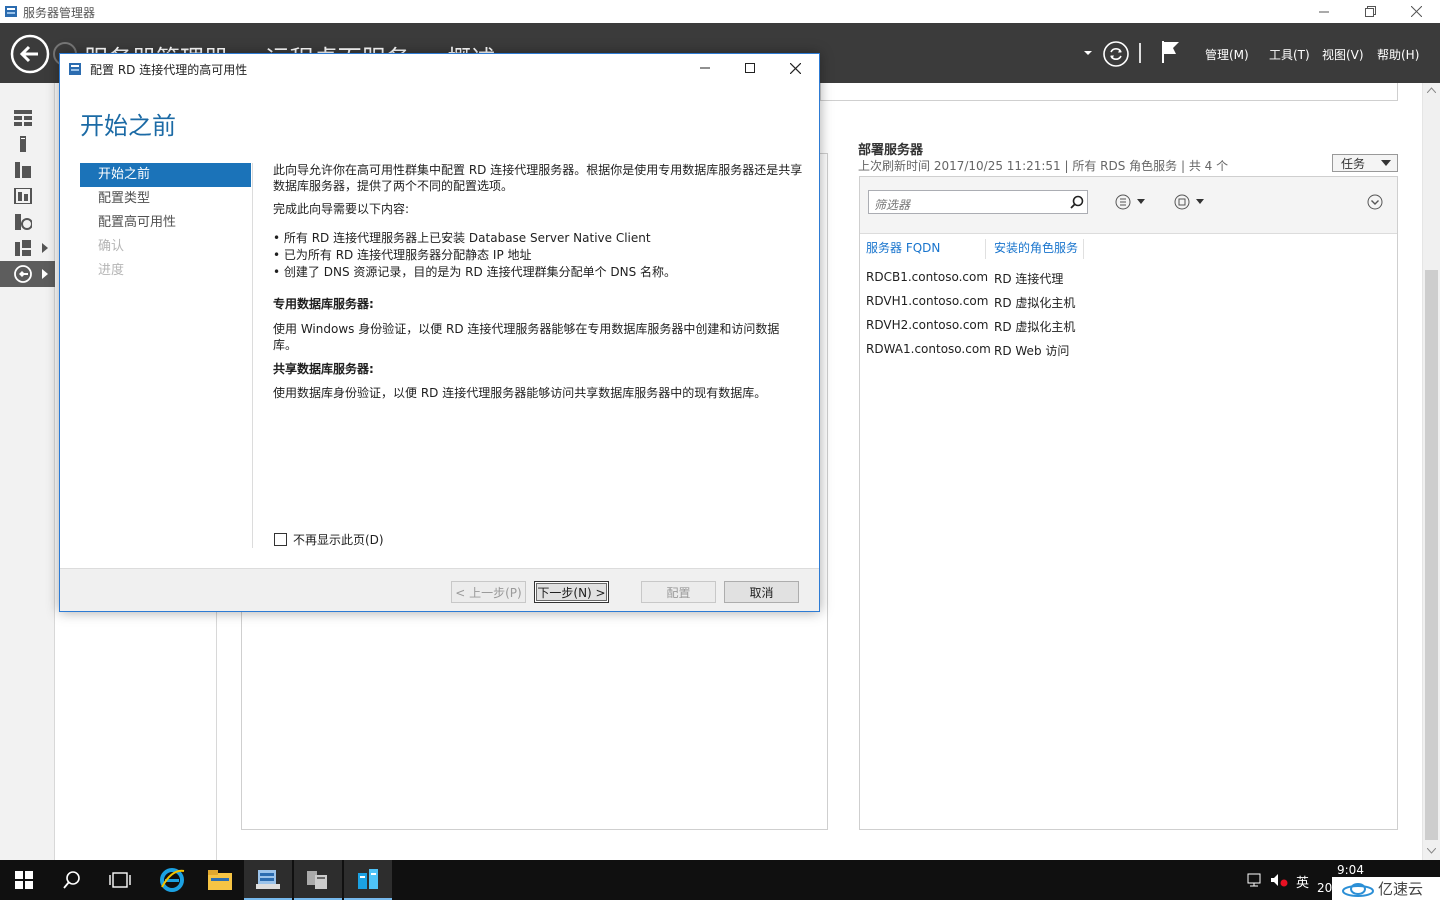  I want to click on filter-bar: 筛选器, so click(1128, 205).